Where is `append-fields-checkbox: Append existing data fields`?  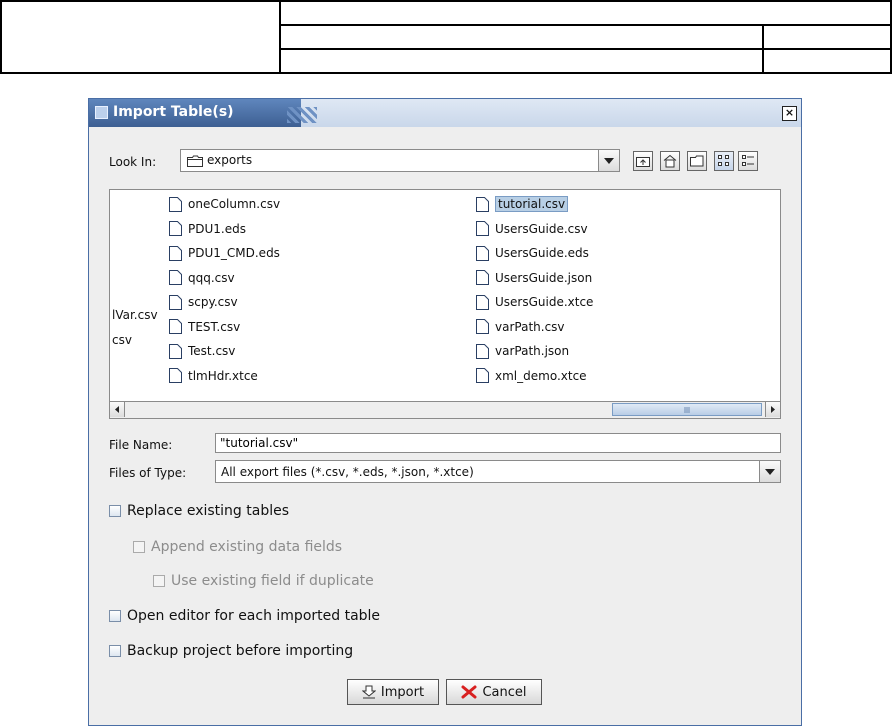
append-fields-checkbox: Append existing data fields is located at coordinates (237, 547).